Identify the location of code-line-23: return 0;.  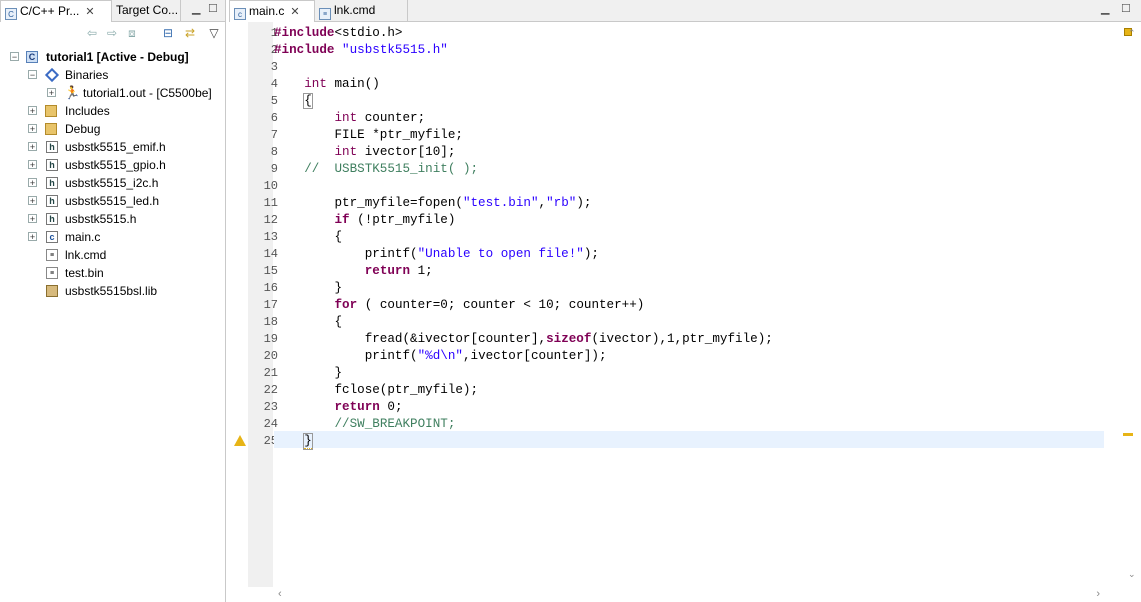
(368, 407).